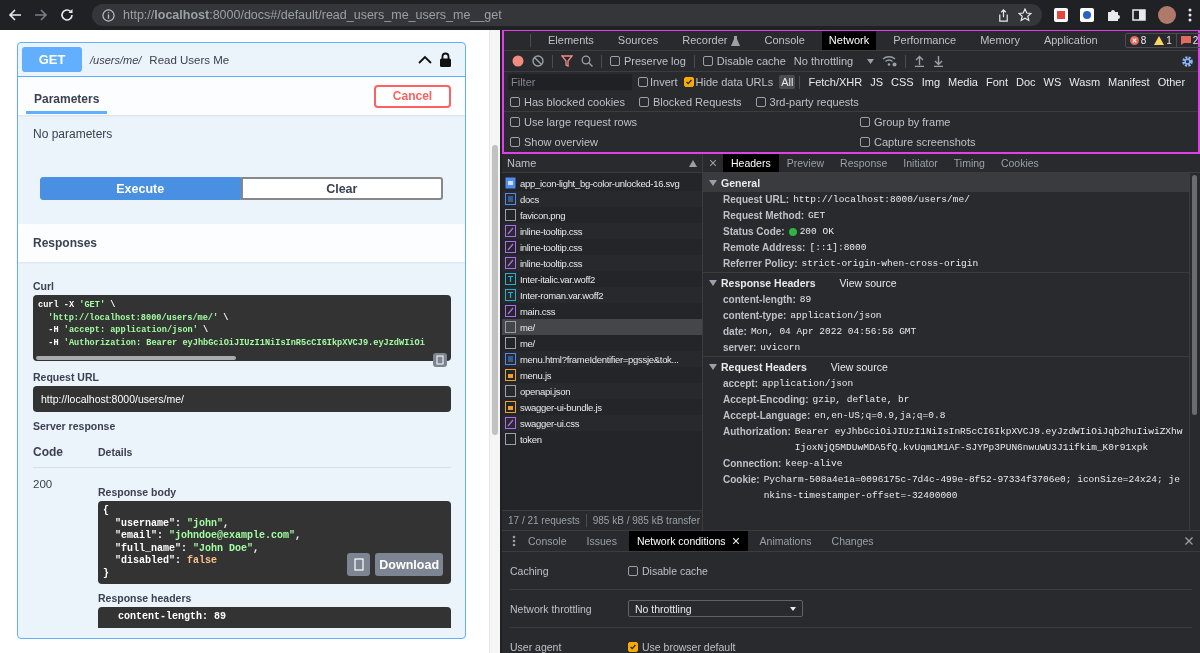 This screenshot has height=653, width=1200. What do you see at coordinates (693, 163) in the screenshot?
I see `sort-icon` at bounding box center [693, 163].